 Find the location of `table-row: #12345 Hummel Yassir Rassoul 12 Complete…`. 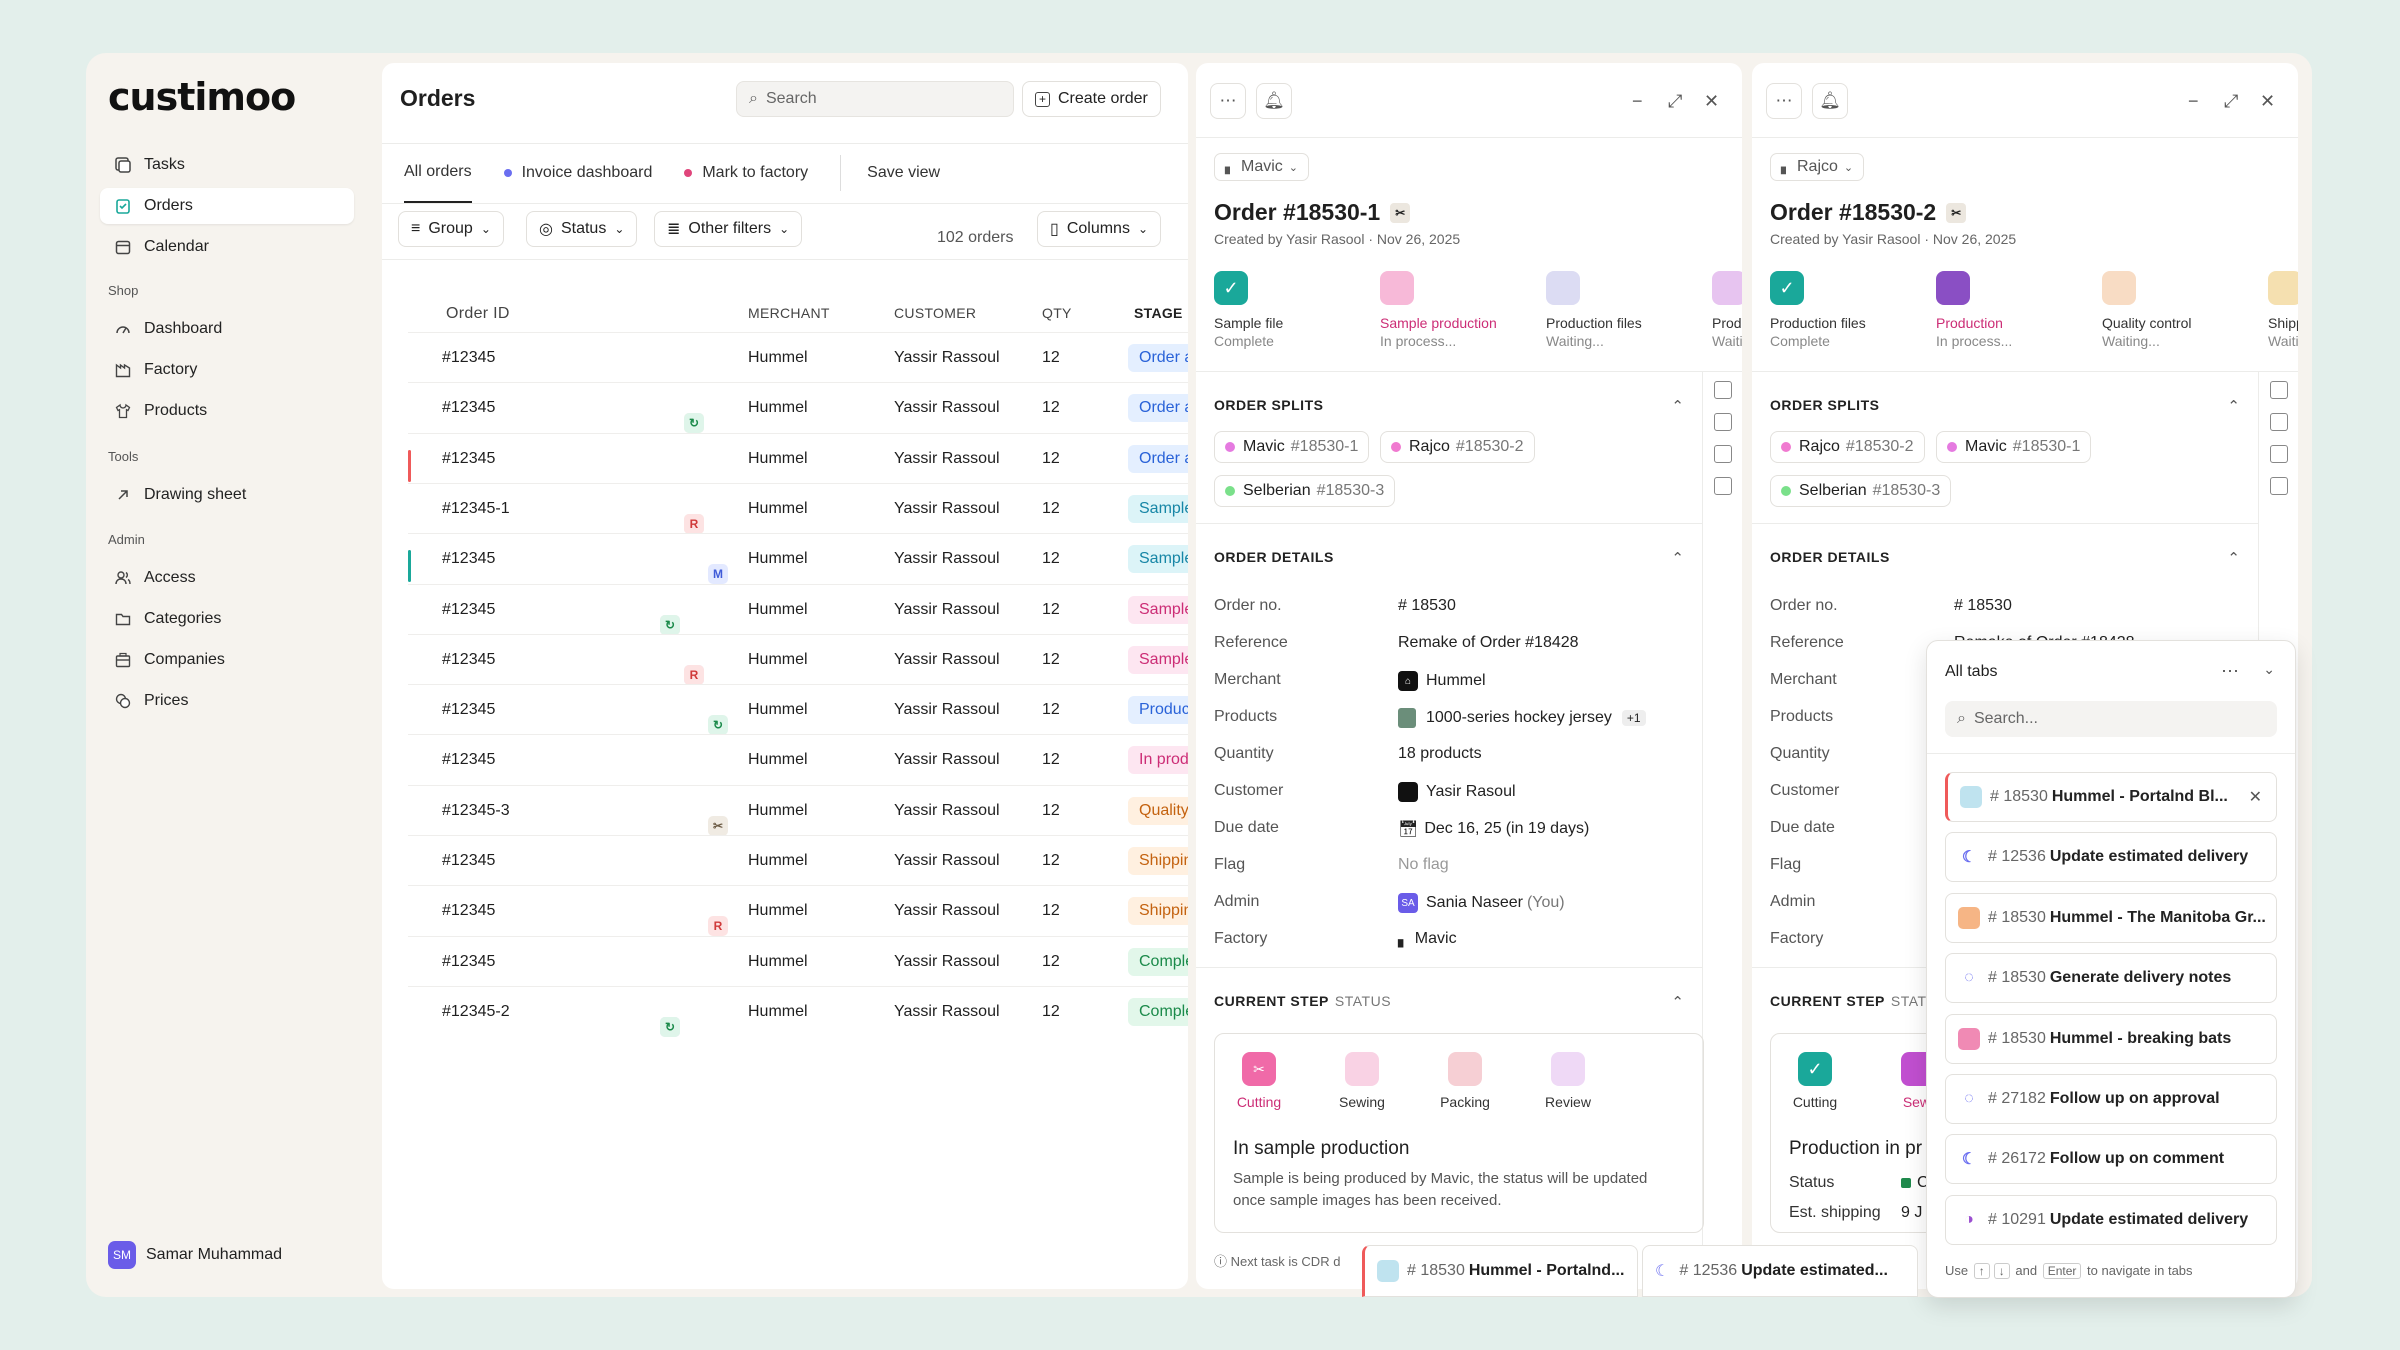

table-row: #12345 Hummel Yassir Rassoul 12 Complete… is located at coordinates (798, 960).